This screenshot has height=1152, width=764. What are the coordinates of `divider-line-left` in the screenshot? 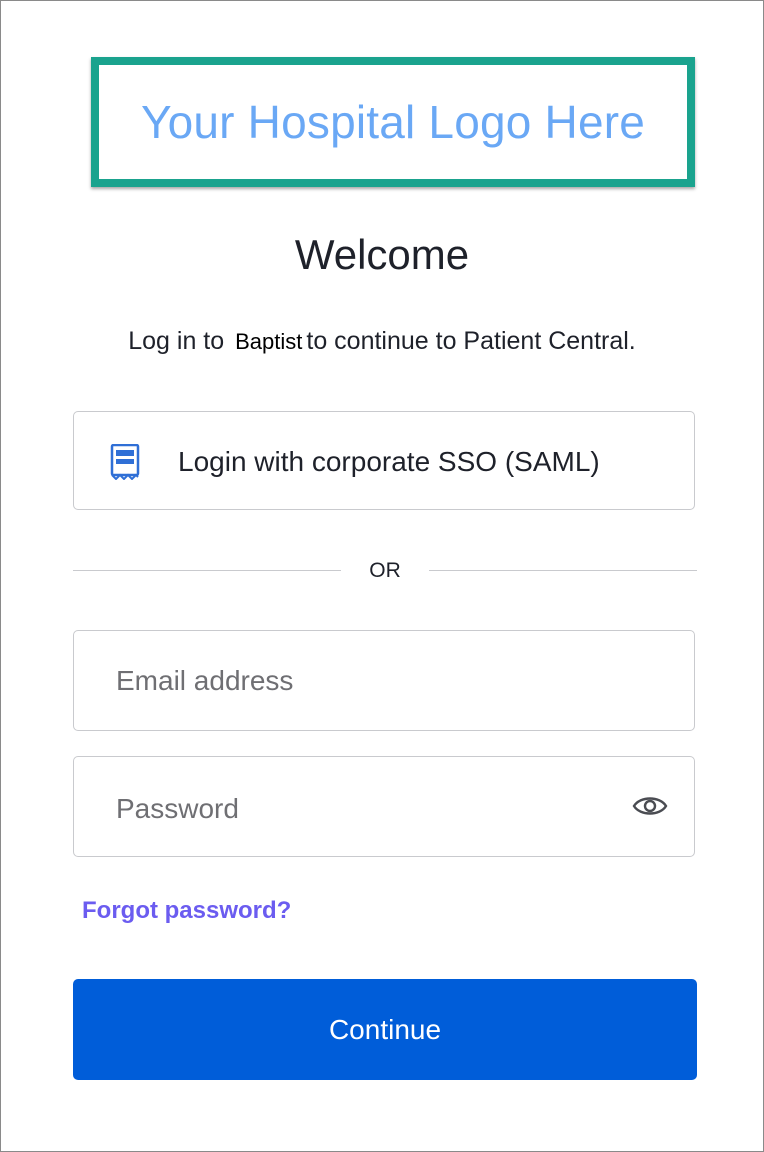 It's located at (207, 570).